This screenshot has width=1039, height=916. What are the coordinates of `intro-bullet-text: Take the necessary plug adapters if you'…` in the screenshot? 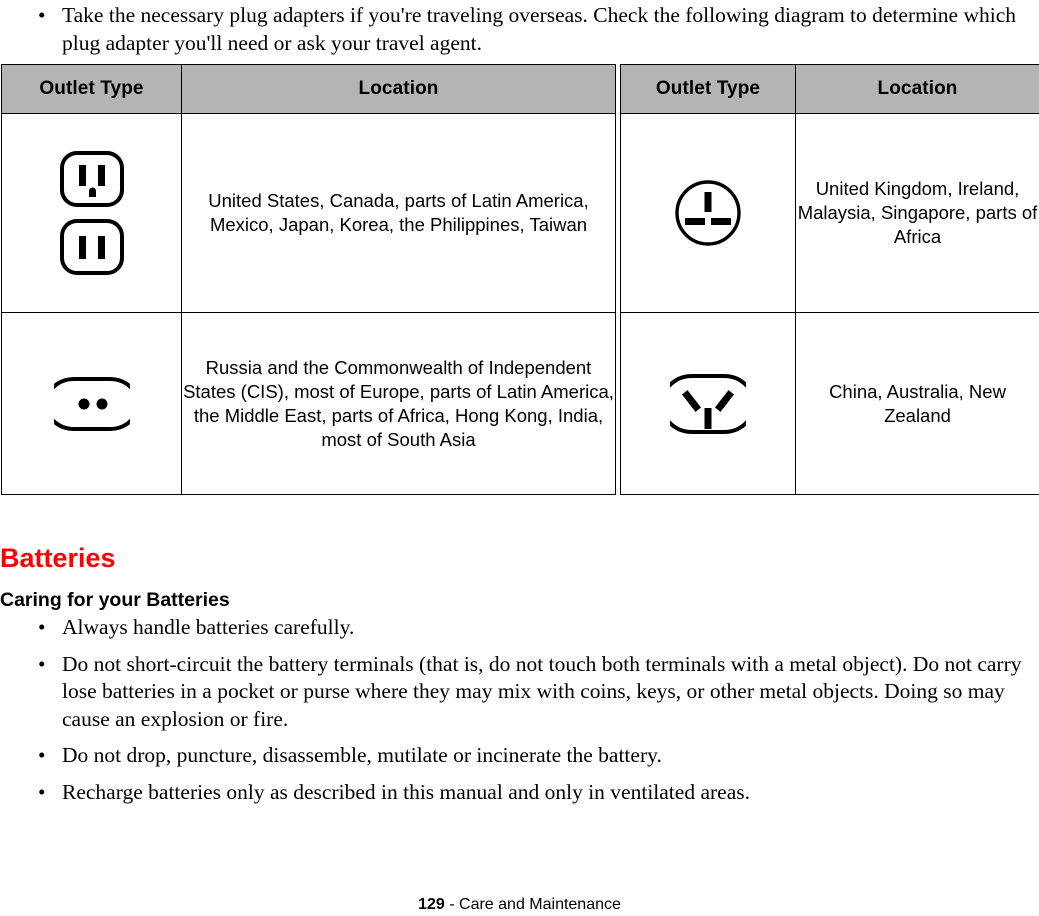 It's located at (539, 29).